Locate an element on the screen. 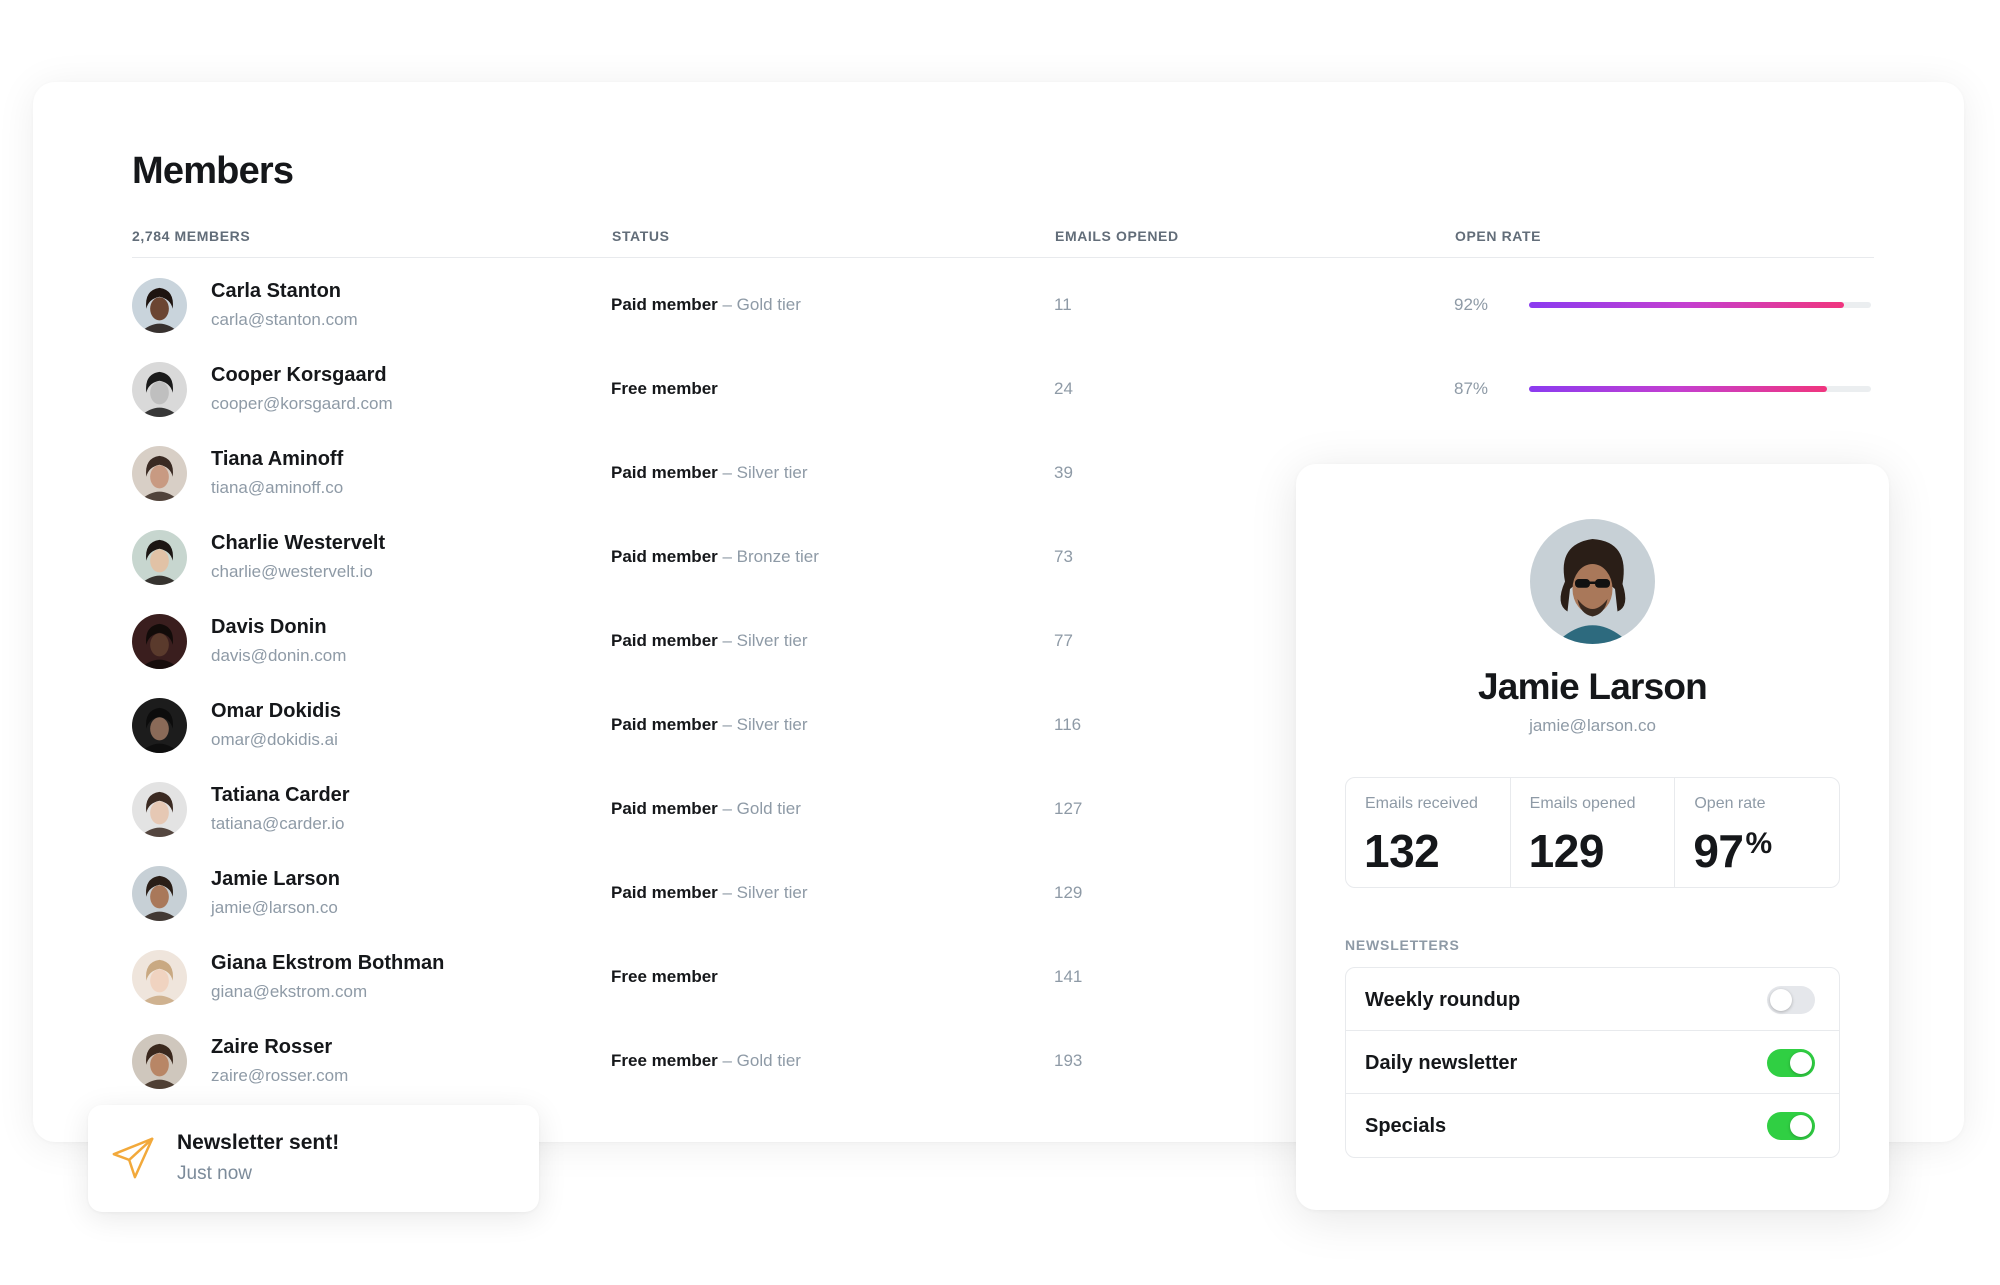 The width and height of the screenshot is (2000, 1285). paper-plane-icon is located at coordinates (133, 1158).